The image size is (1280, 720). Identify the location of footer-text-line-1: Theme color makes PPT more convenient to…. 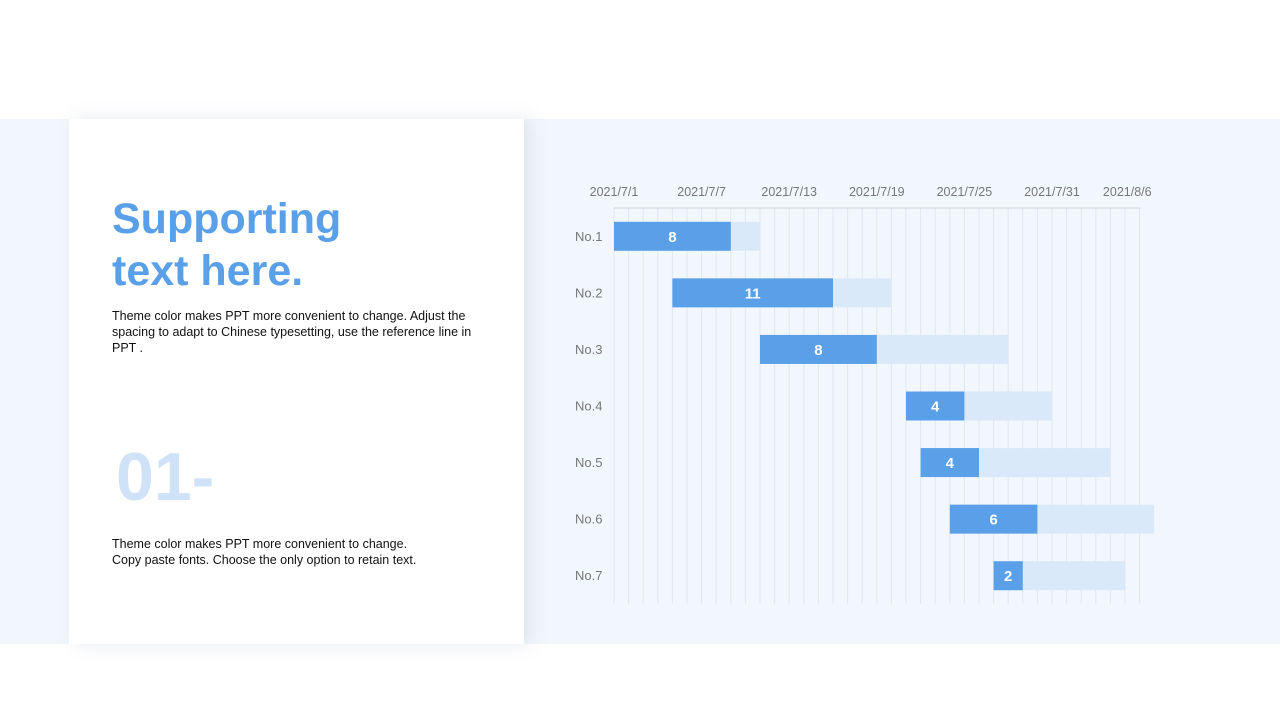
(260, 544).